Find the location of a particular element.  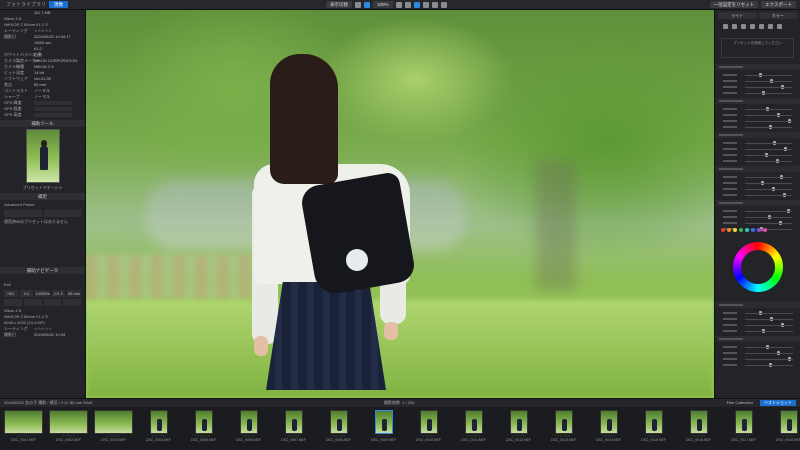

panel-tab: カラー is located at coordinates (777, 15).